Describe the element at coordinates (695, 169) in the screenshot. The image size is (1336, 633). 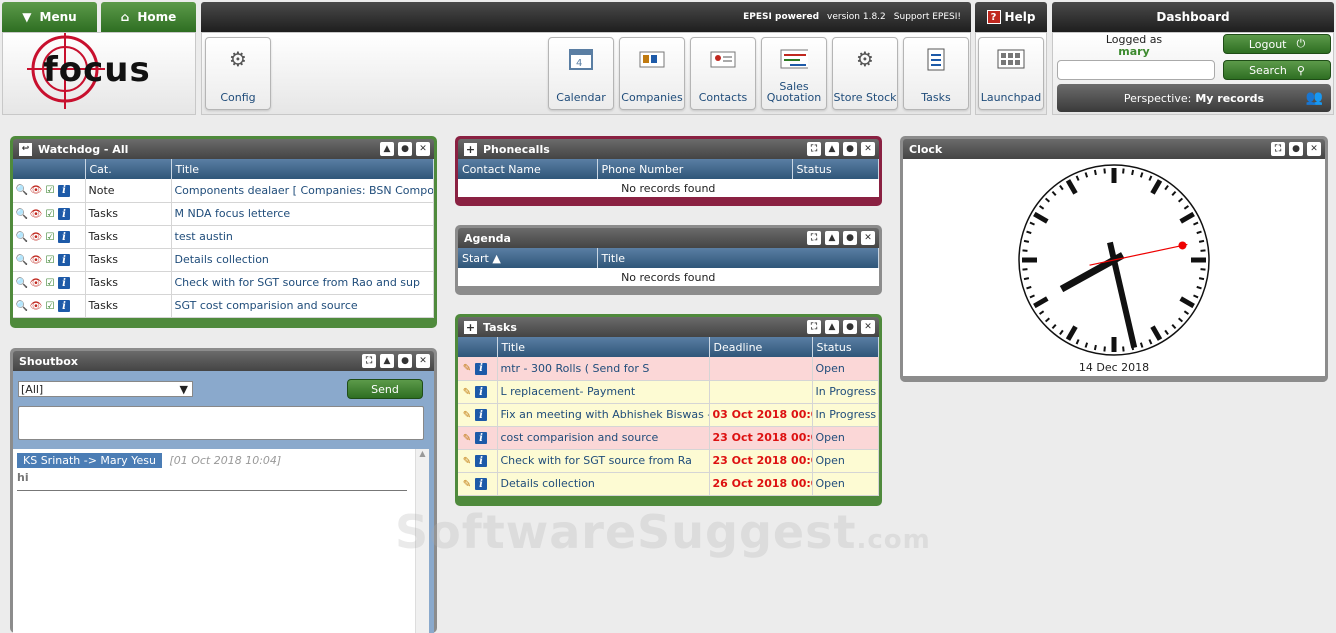
I see `col-phone-number: Phone Number` at that location.